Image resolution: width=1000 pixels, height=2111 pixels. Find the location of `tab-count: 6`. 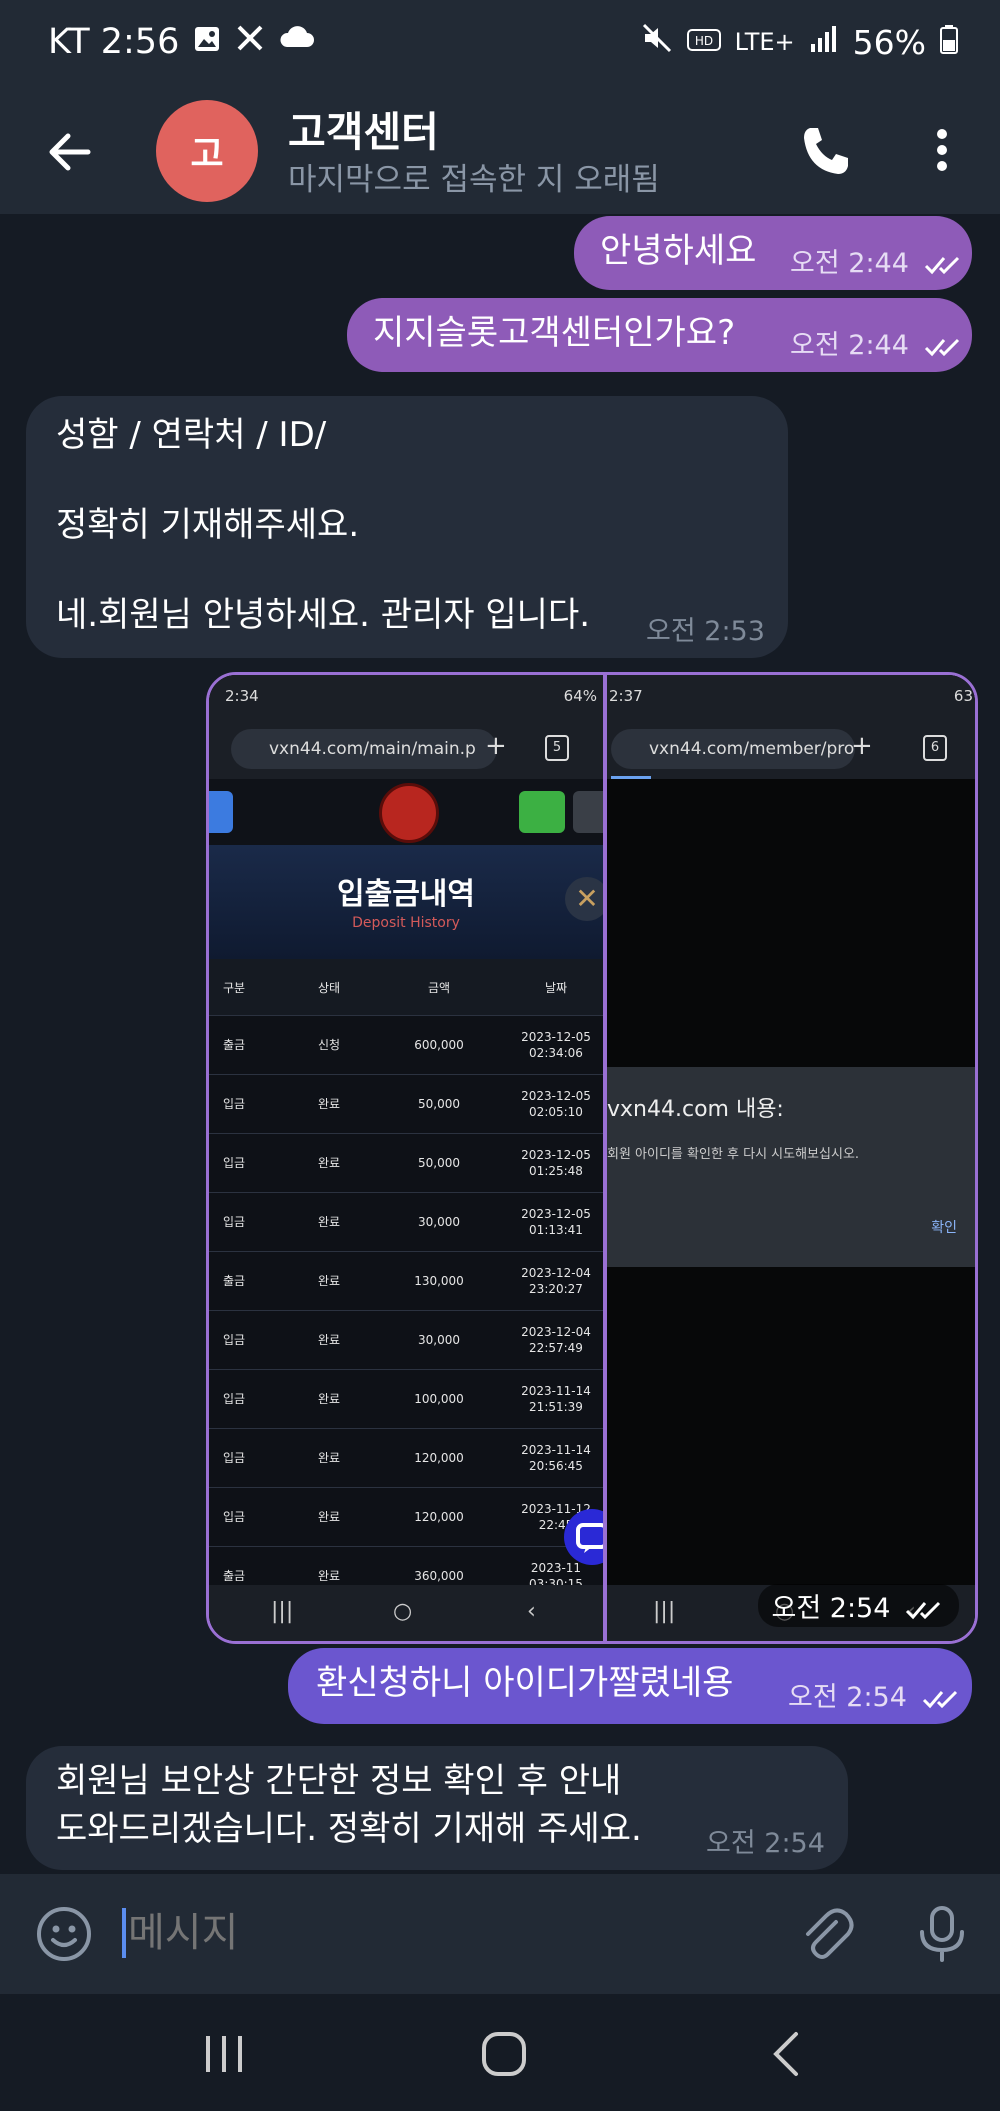

tab-count: 6 is located at coordinates (935, 748).